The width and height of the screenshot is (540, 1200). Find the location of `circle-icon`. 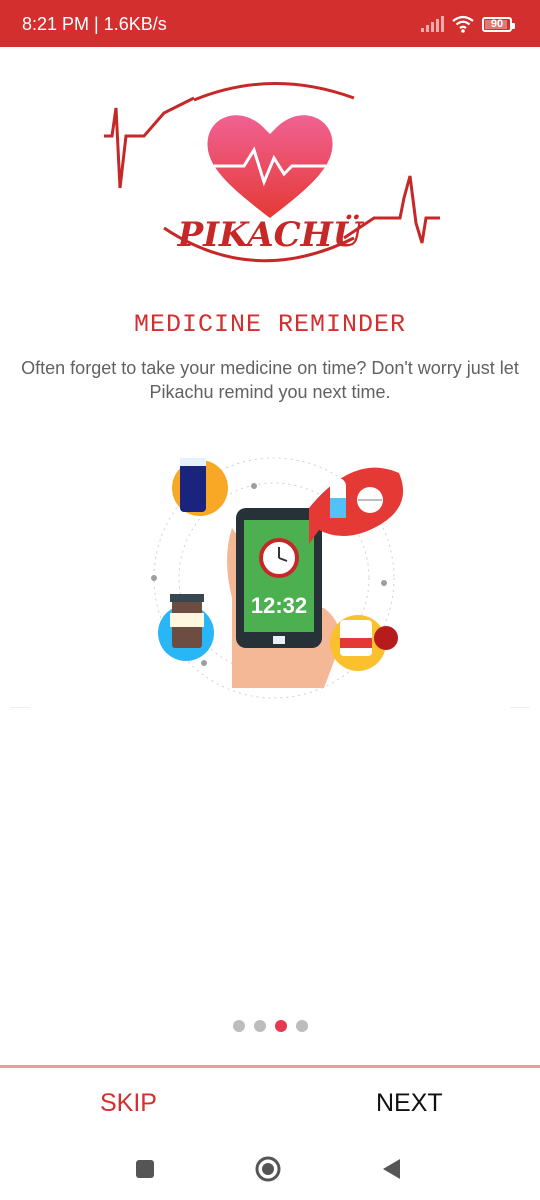

circle-icon is located at coordinates (268, 1169).